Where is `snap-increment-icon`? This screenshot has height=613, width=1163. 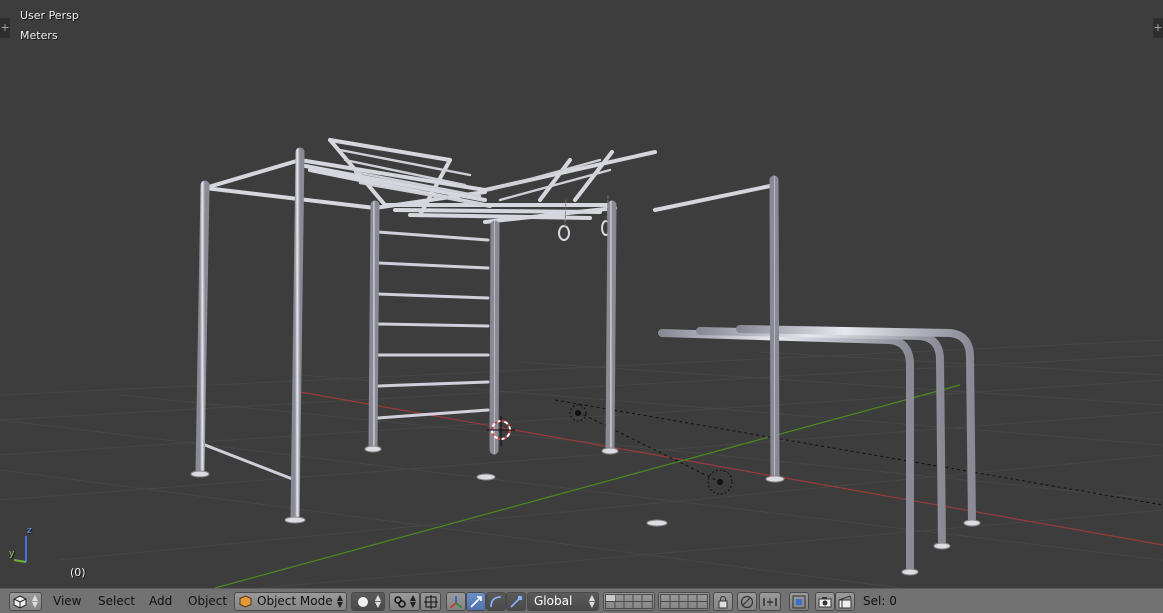
snap-increment-icon is located at coordinates (799, 602).